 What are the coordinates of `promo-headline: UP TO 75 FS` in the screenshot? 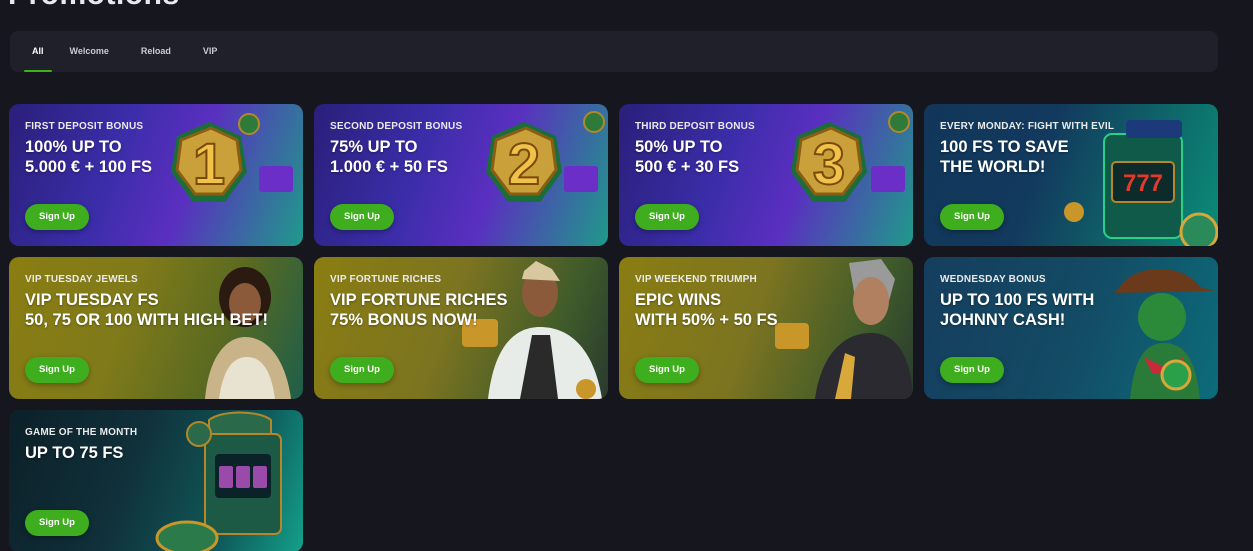 It's located at (74, 453).